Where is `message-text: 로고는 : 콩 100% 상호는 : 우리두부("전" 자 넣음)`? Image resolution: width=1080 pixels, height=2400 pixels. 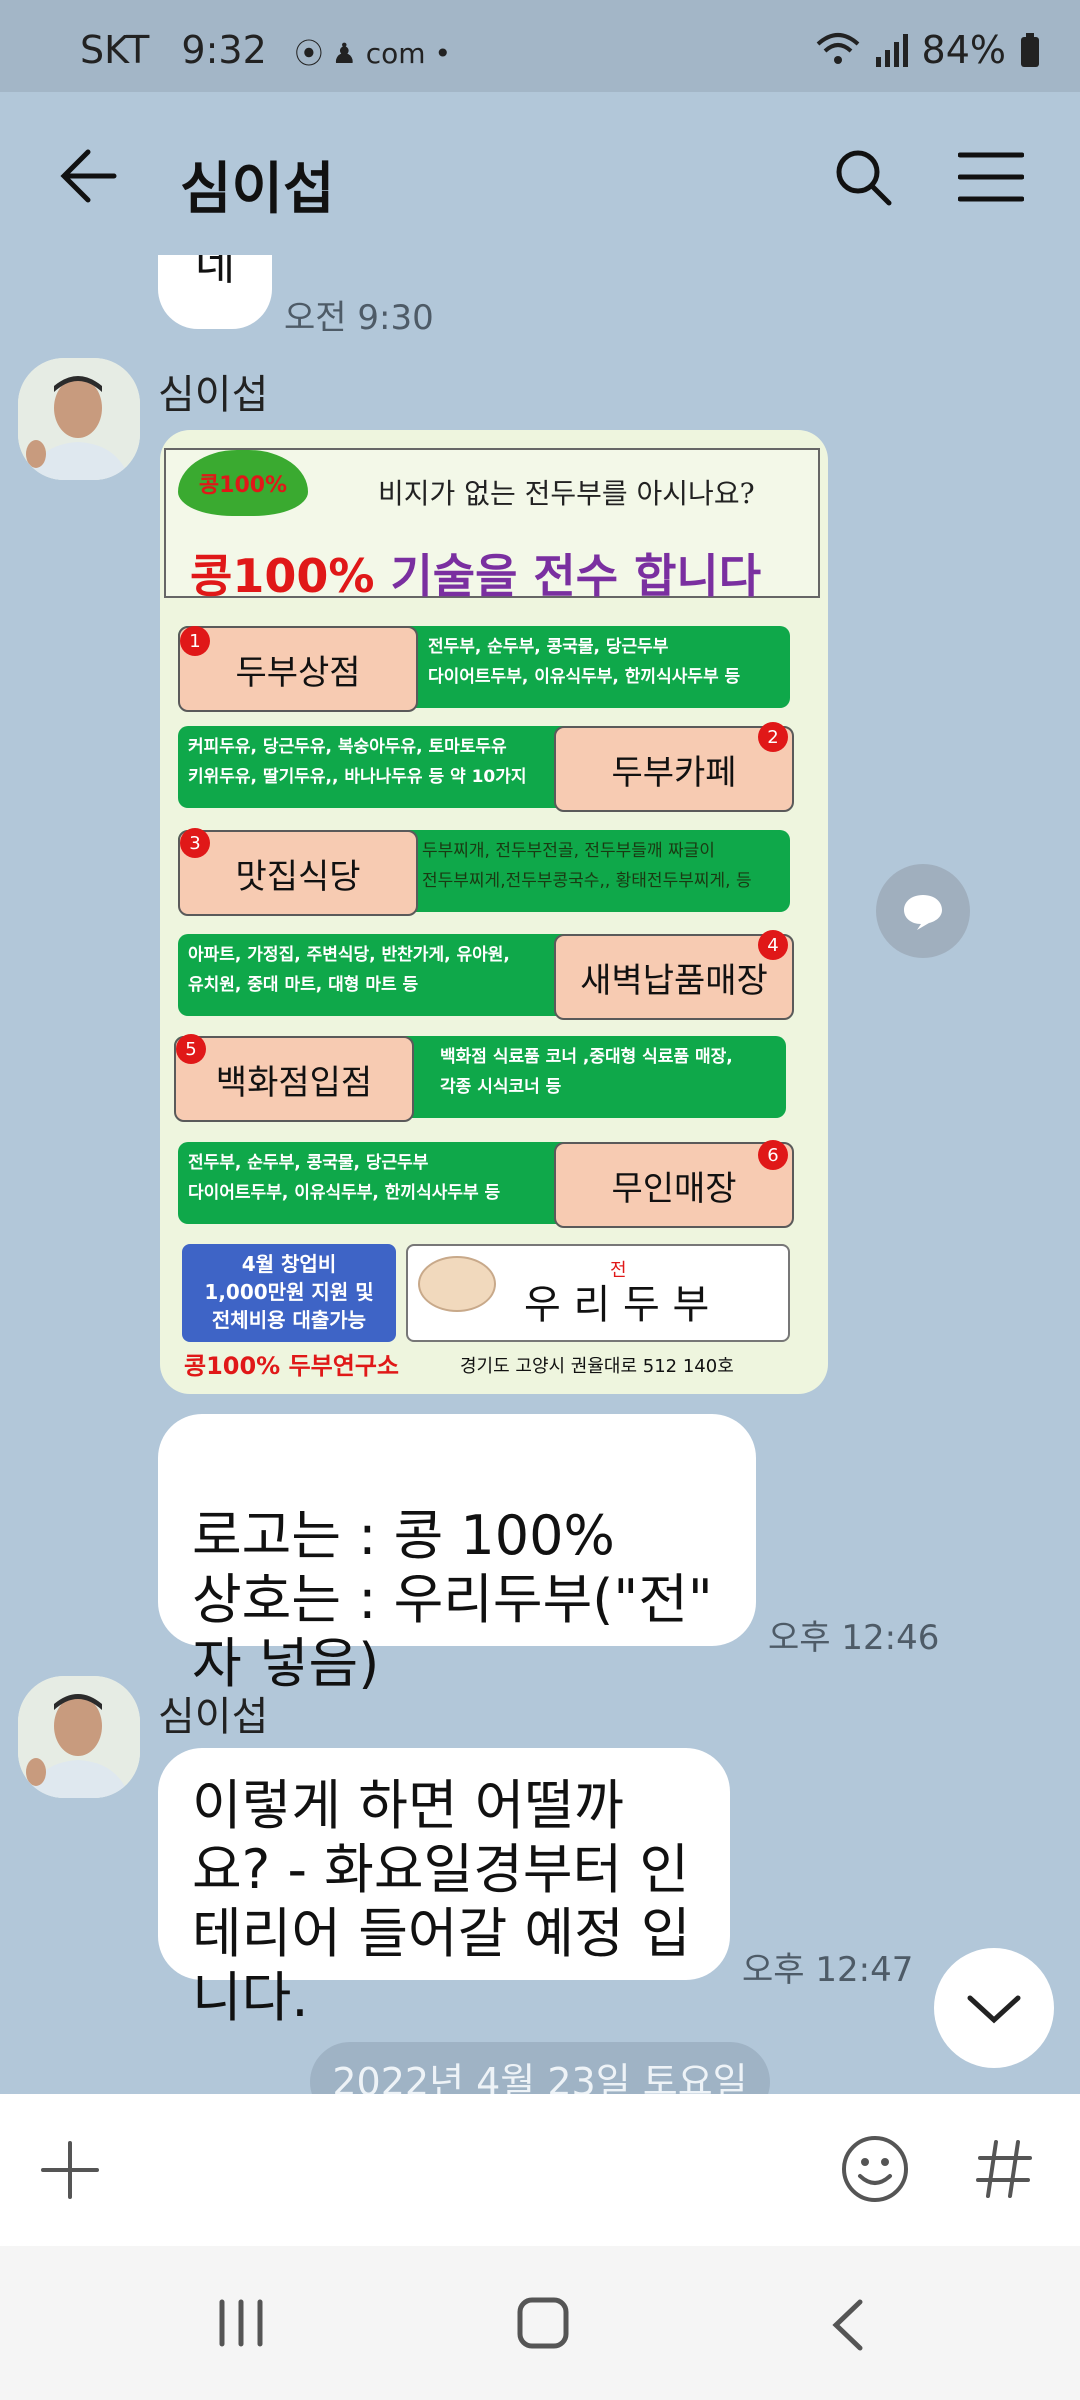
message-text: 로고는 : 콩 100% 상호는 : 우리두부("전" 자 넣음) is located at coordinates (452, 1599).